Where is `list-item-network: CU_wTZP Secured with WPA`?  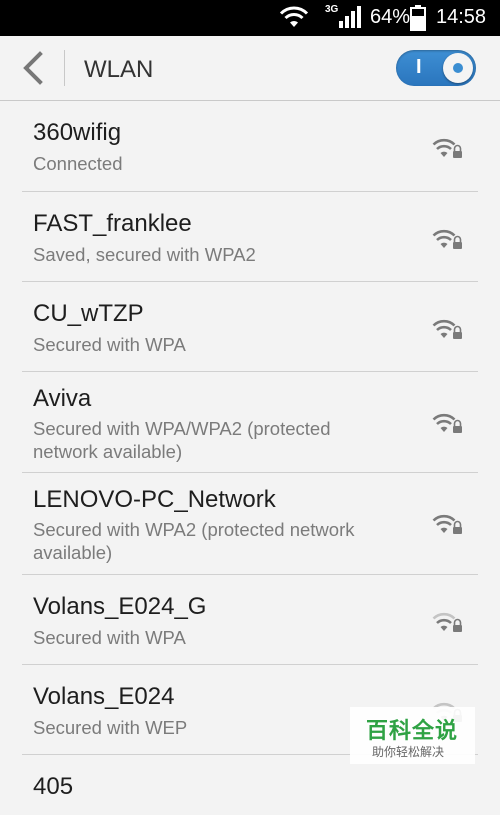 list-item-network: CU_wTZP Secured with WPA is located at coordinates (250, 327).